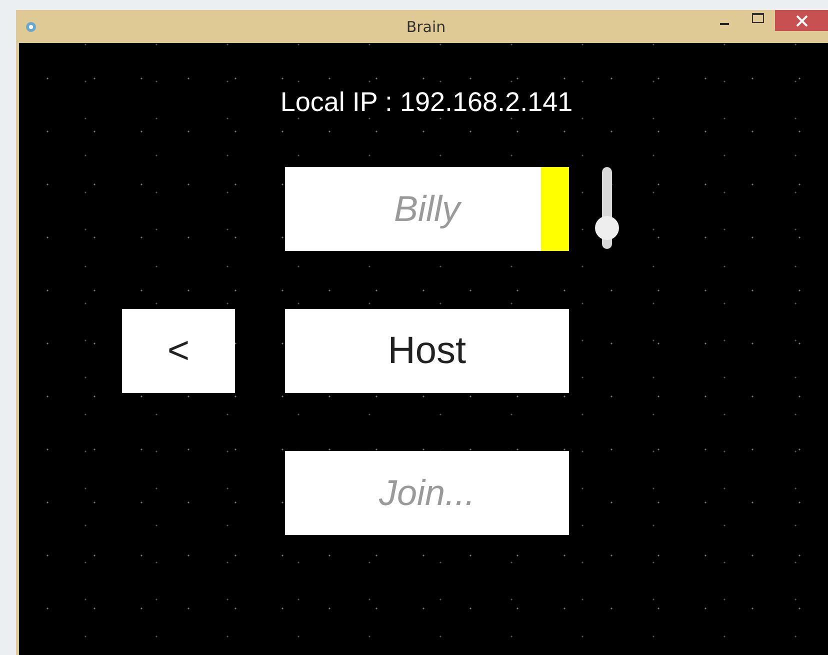 The image size is (828, 655). What do you see at coordinates (426, 27) in the screenshot?
I see `window-title: Brain` at bounding box center [426, 27].